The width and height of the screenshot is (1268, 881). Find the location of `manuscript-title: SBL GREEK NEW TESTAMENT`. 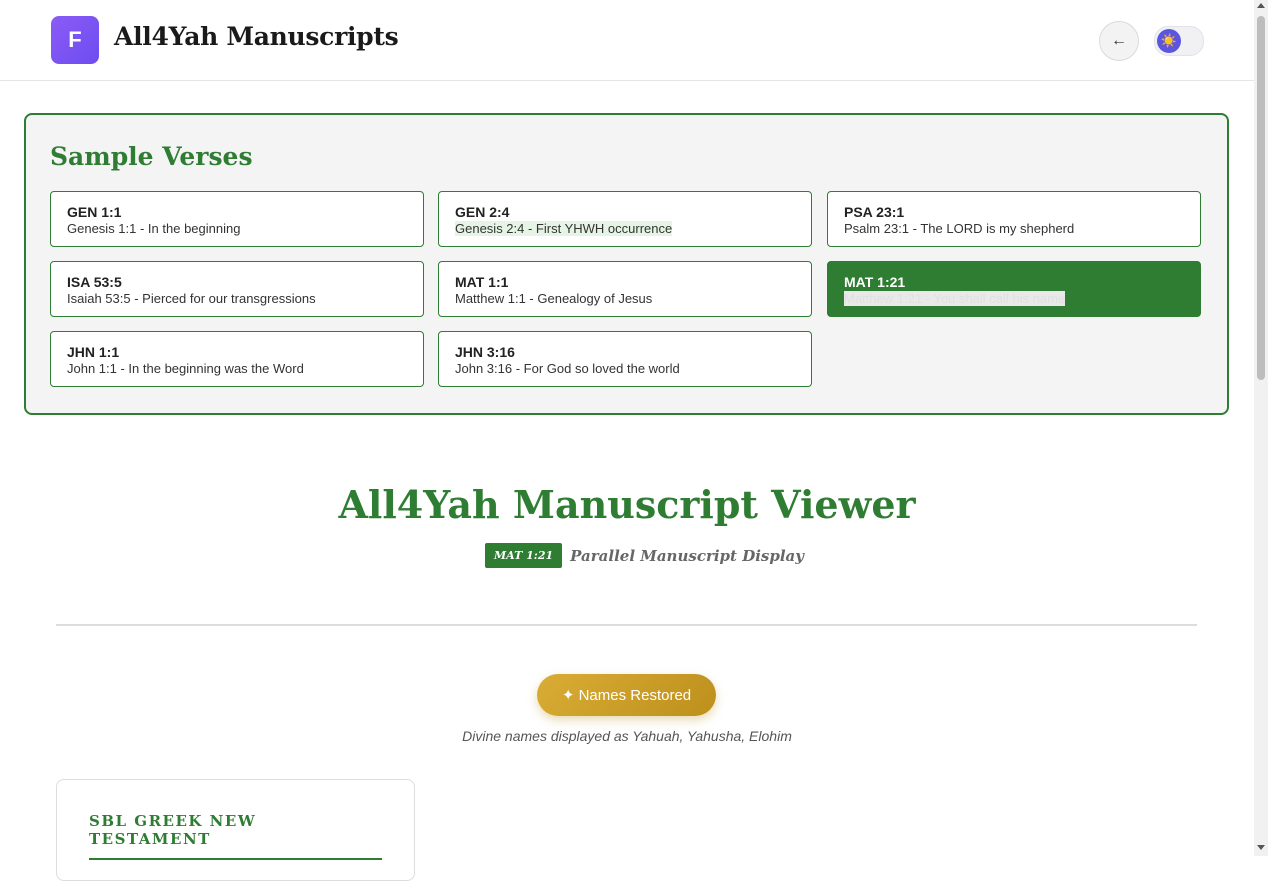

manuscript-title: SBL GREEK NEW TESTAMENT is located at coordinates (235, 836).